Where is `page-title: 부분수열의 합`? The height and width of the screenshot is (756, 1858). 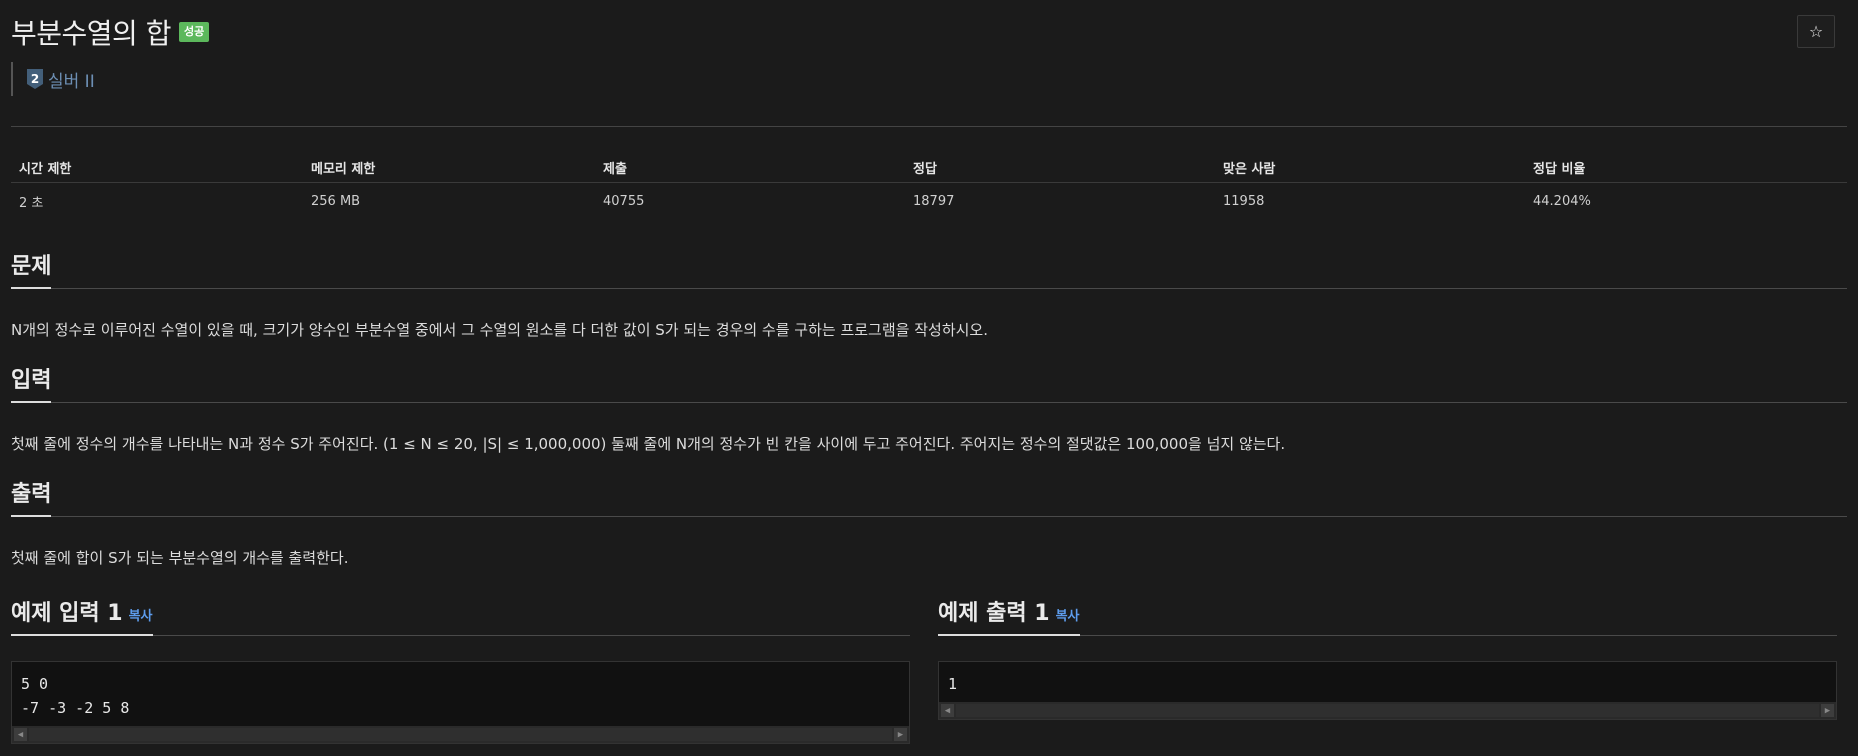
page-title: 부분수열의 합 is located at coordinates (91, 33).